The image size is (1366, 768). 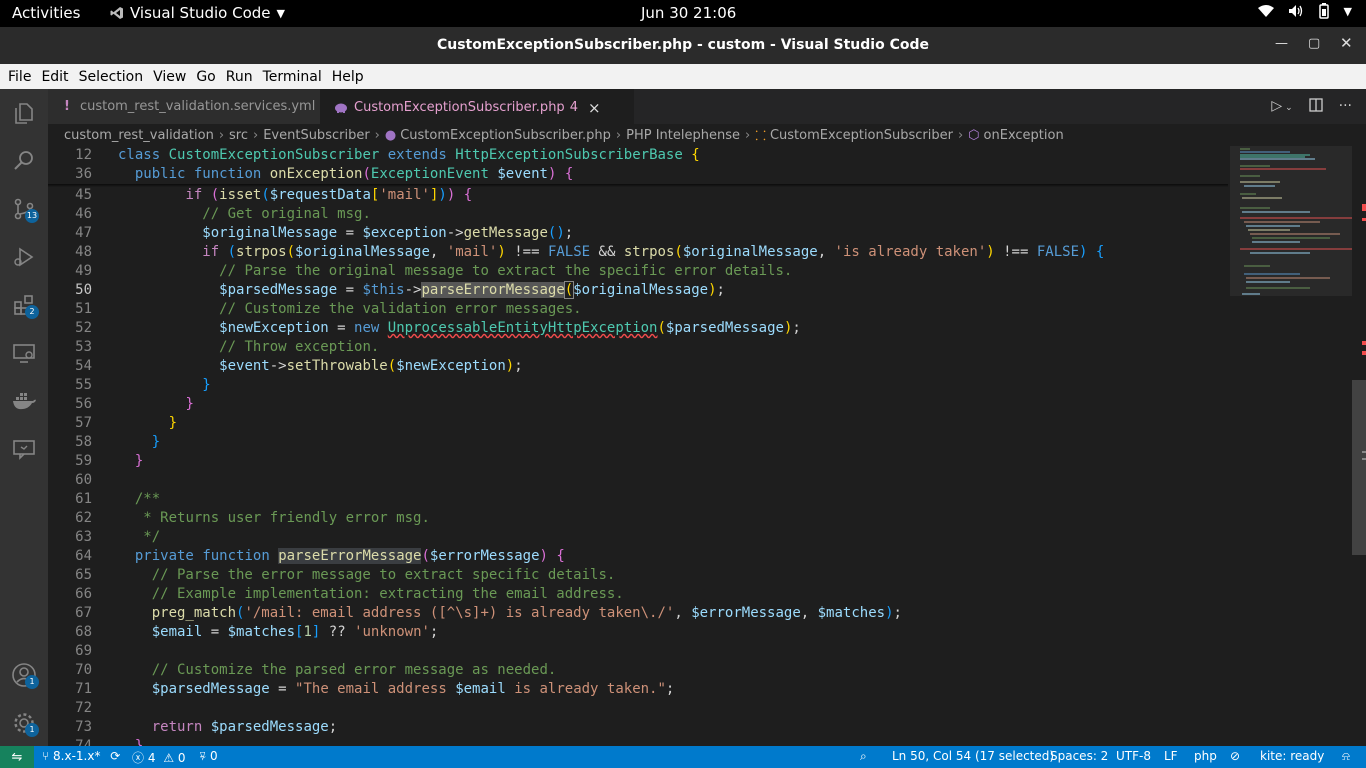 I want to click on extensions-badge: 2, so click(x=32, y=312).